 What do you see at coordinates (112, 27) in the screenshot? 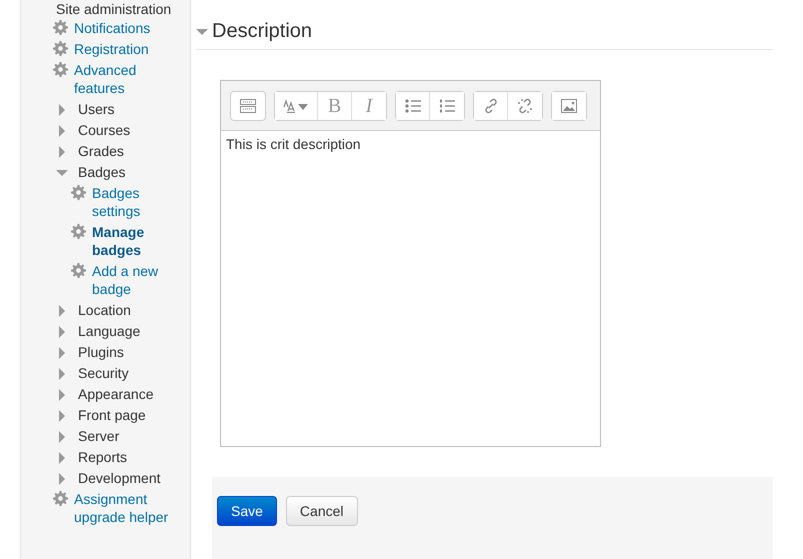
I see `nav-link: Notifications` at bounding box center [112, 27].